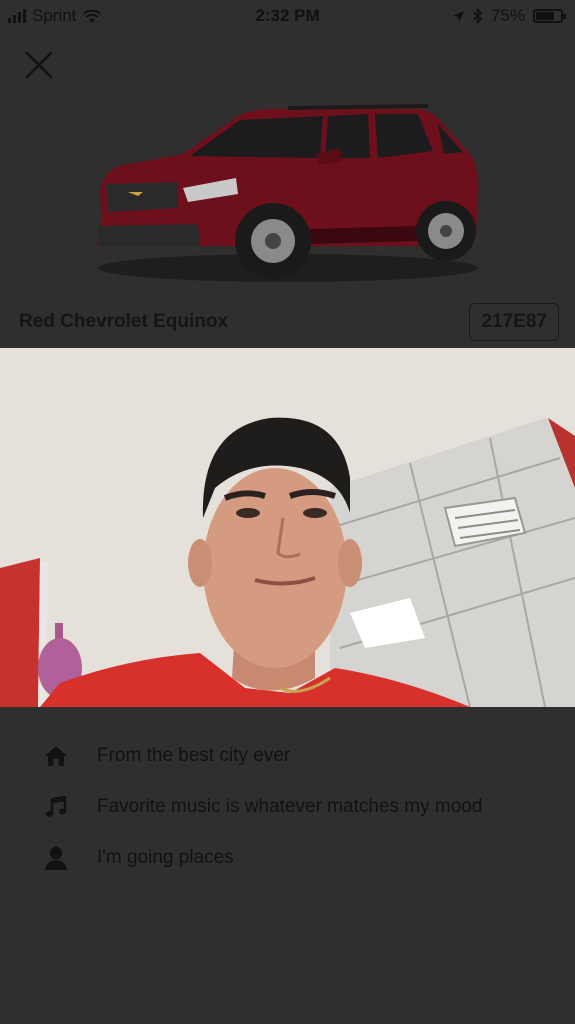 The width and height of the screenshot is (575, 1024). I want to click on car-name: Red Chevrolet Equinox, so click(124, 321).